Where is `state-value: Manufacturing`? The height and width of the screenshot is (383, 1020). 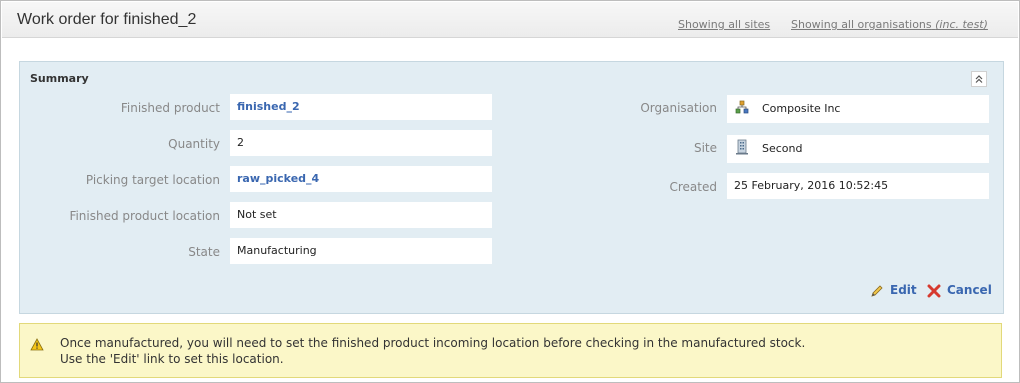 state-value: Manufacturing is located at coordinates (361, 251).